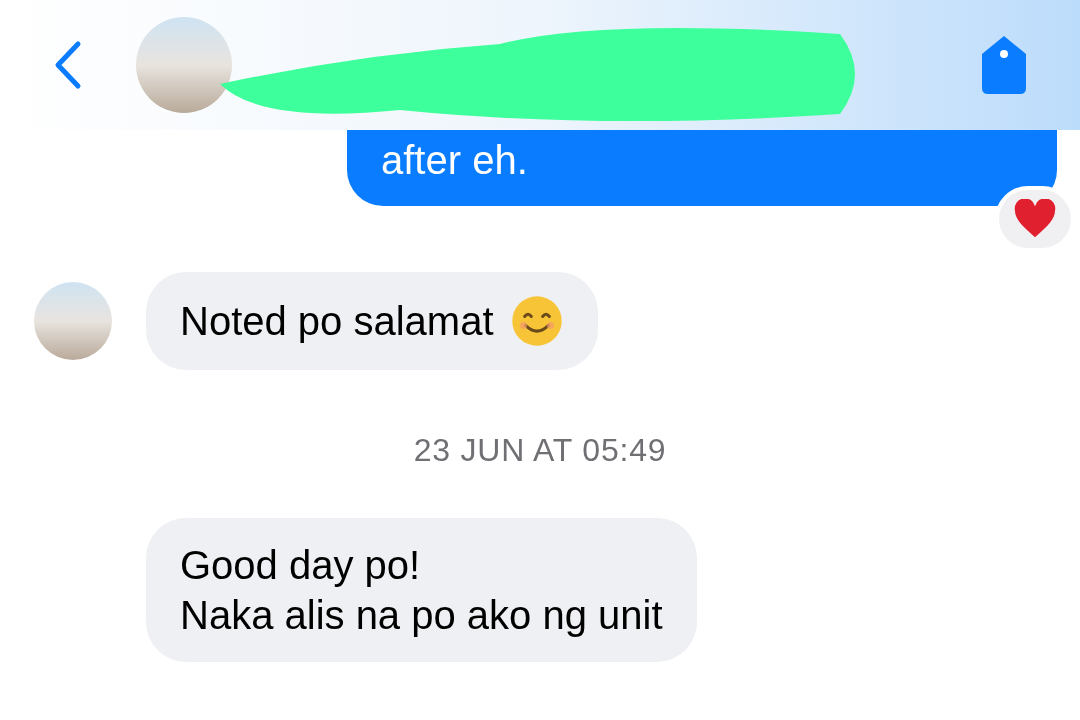 This screenshot has width=1080, height=720. I want to click on heart-icon, so click(1035, 219).